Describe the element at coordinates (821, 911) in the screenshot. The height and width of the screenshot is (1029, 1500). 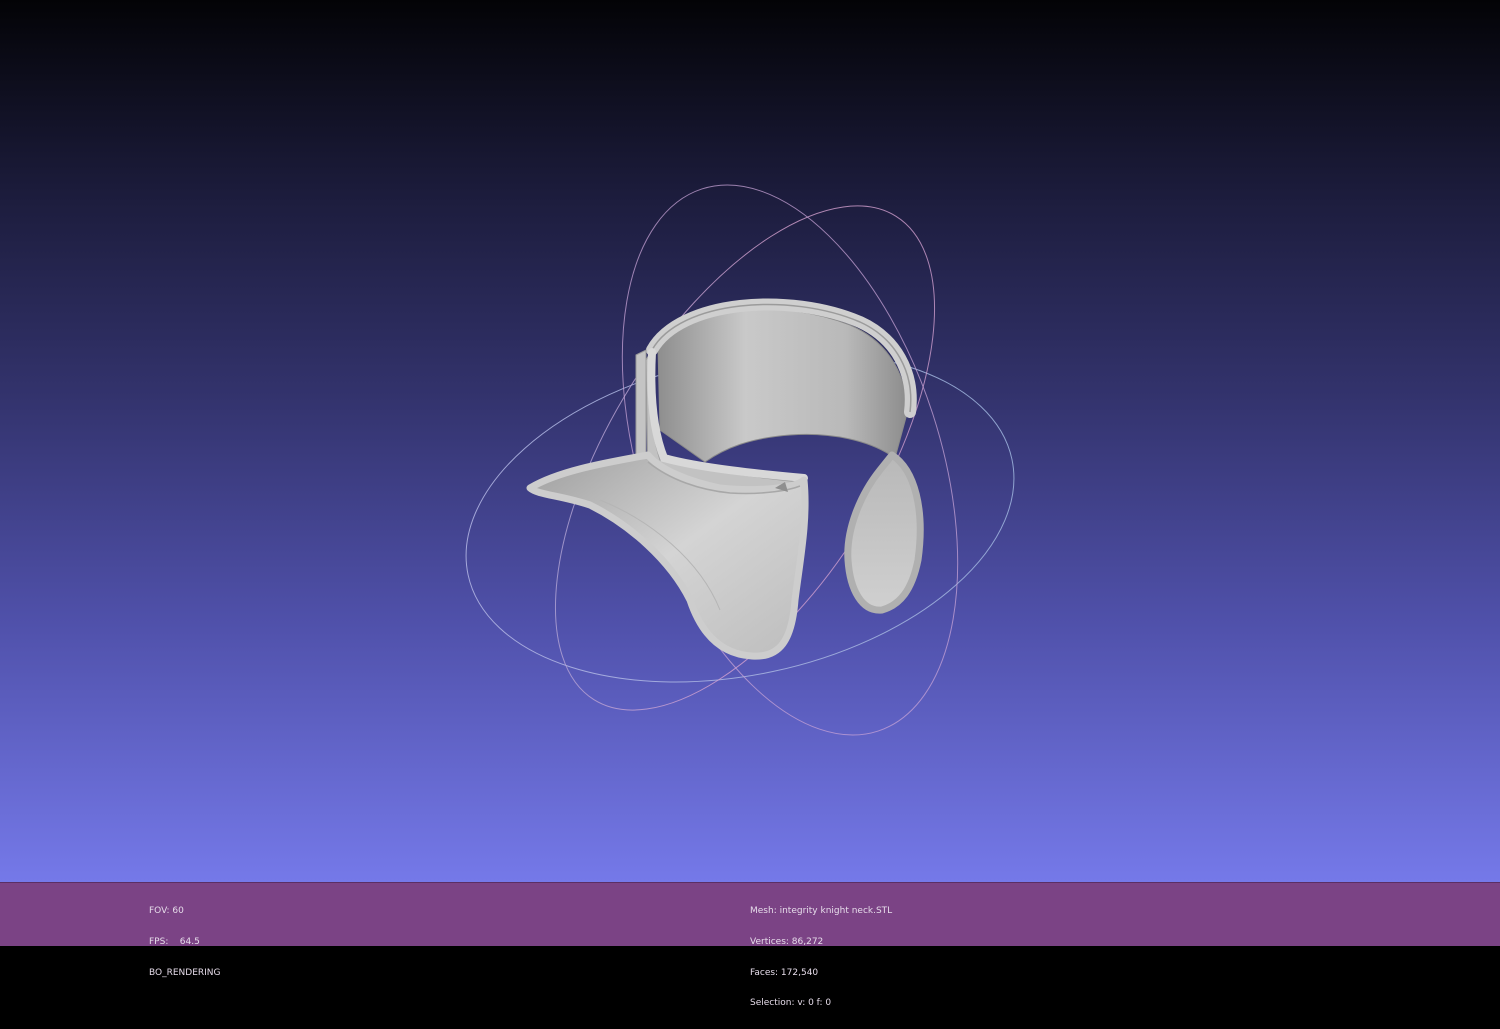
I see `mesh-name-readout: Mesh: integrity knight neck.STL` at that location.